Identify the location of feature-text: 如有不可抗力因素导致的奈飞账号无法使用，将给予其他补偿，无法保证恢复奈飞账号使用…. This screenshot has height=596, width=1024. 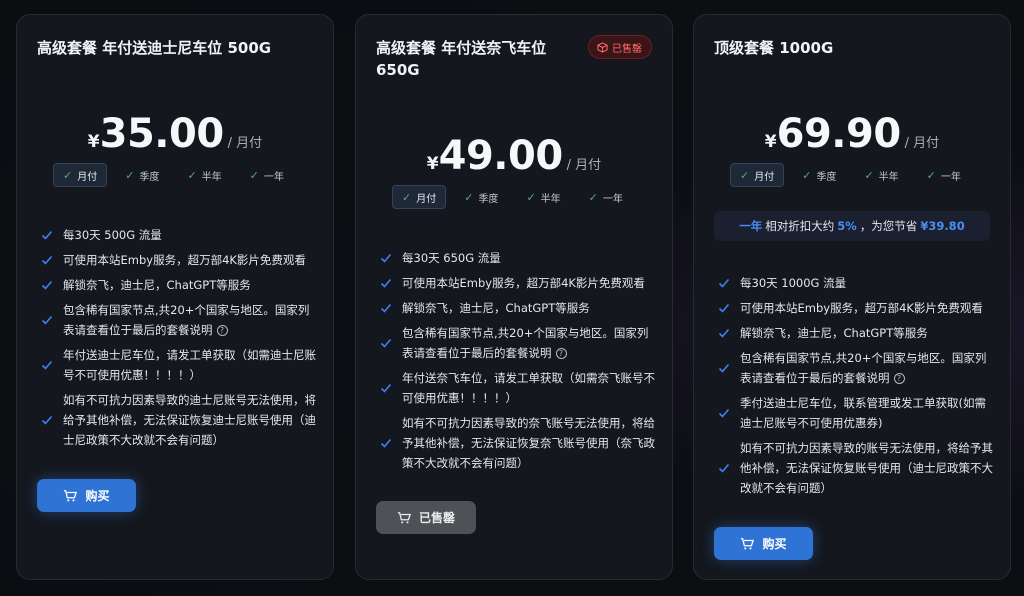
(528, 443).